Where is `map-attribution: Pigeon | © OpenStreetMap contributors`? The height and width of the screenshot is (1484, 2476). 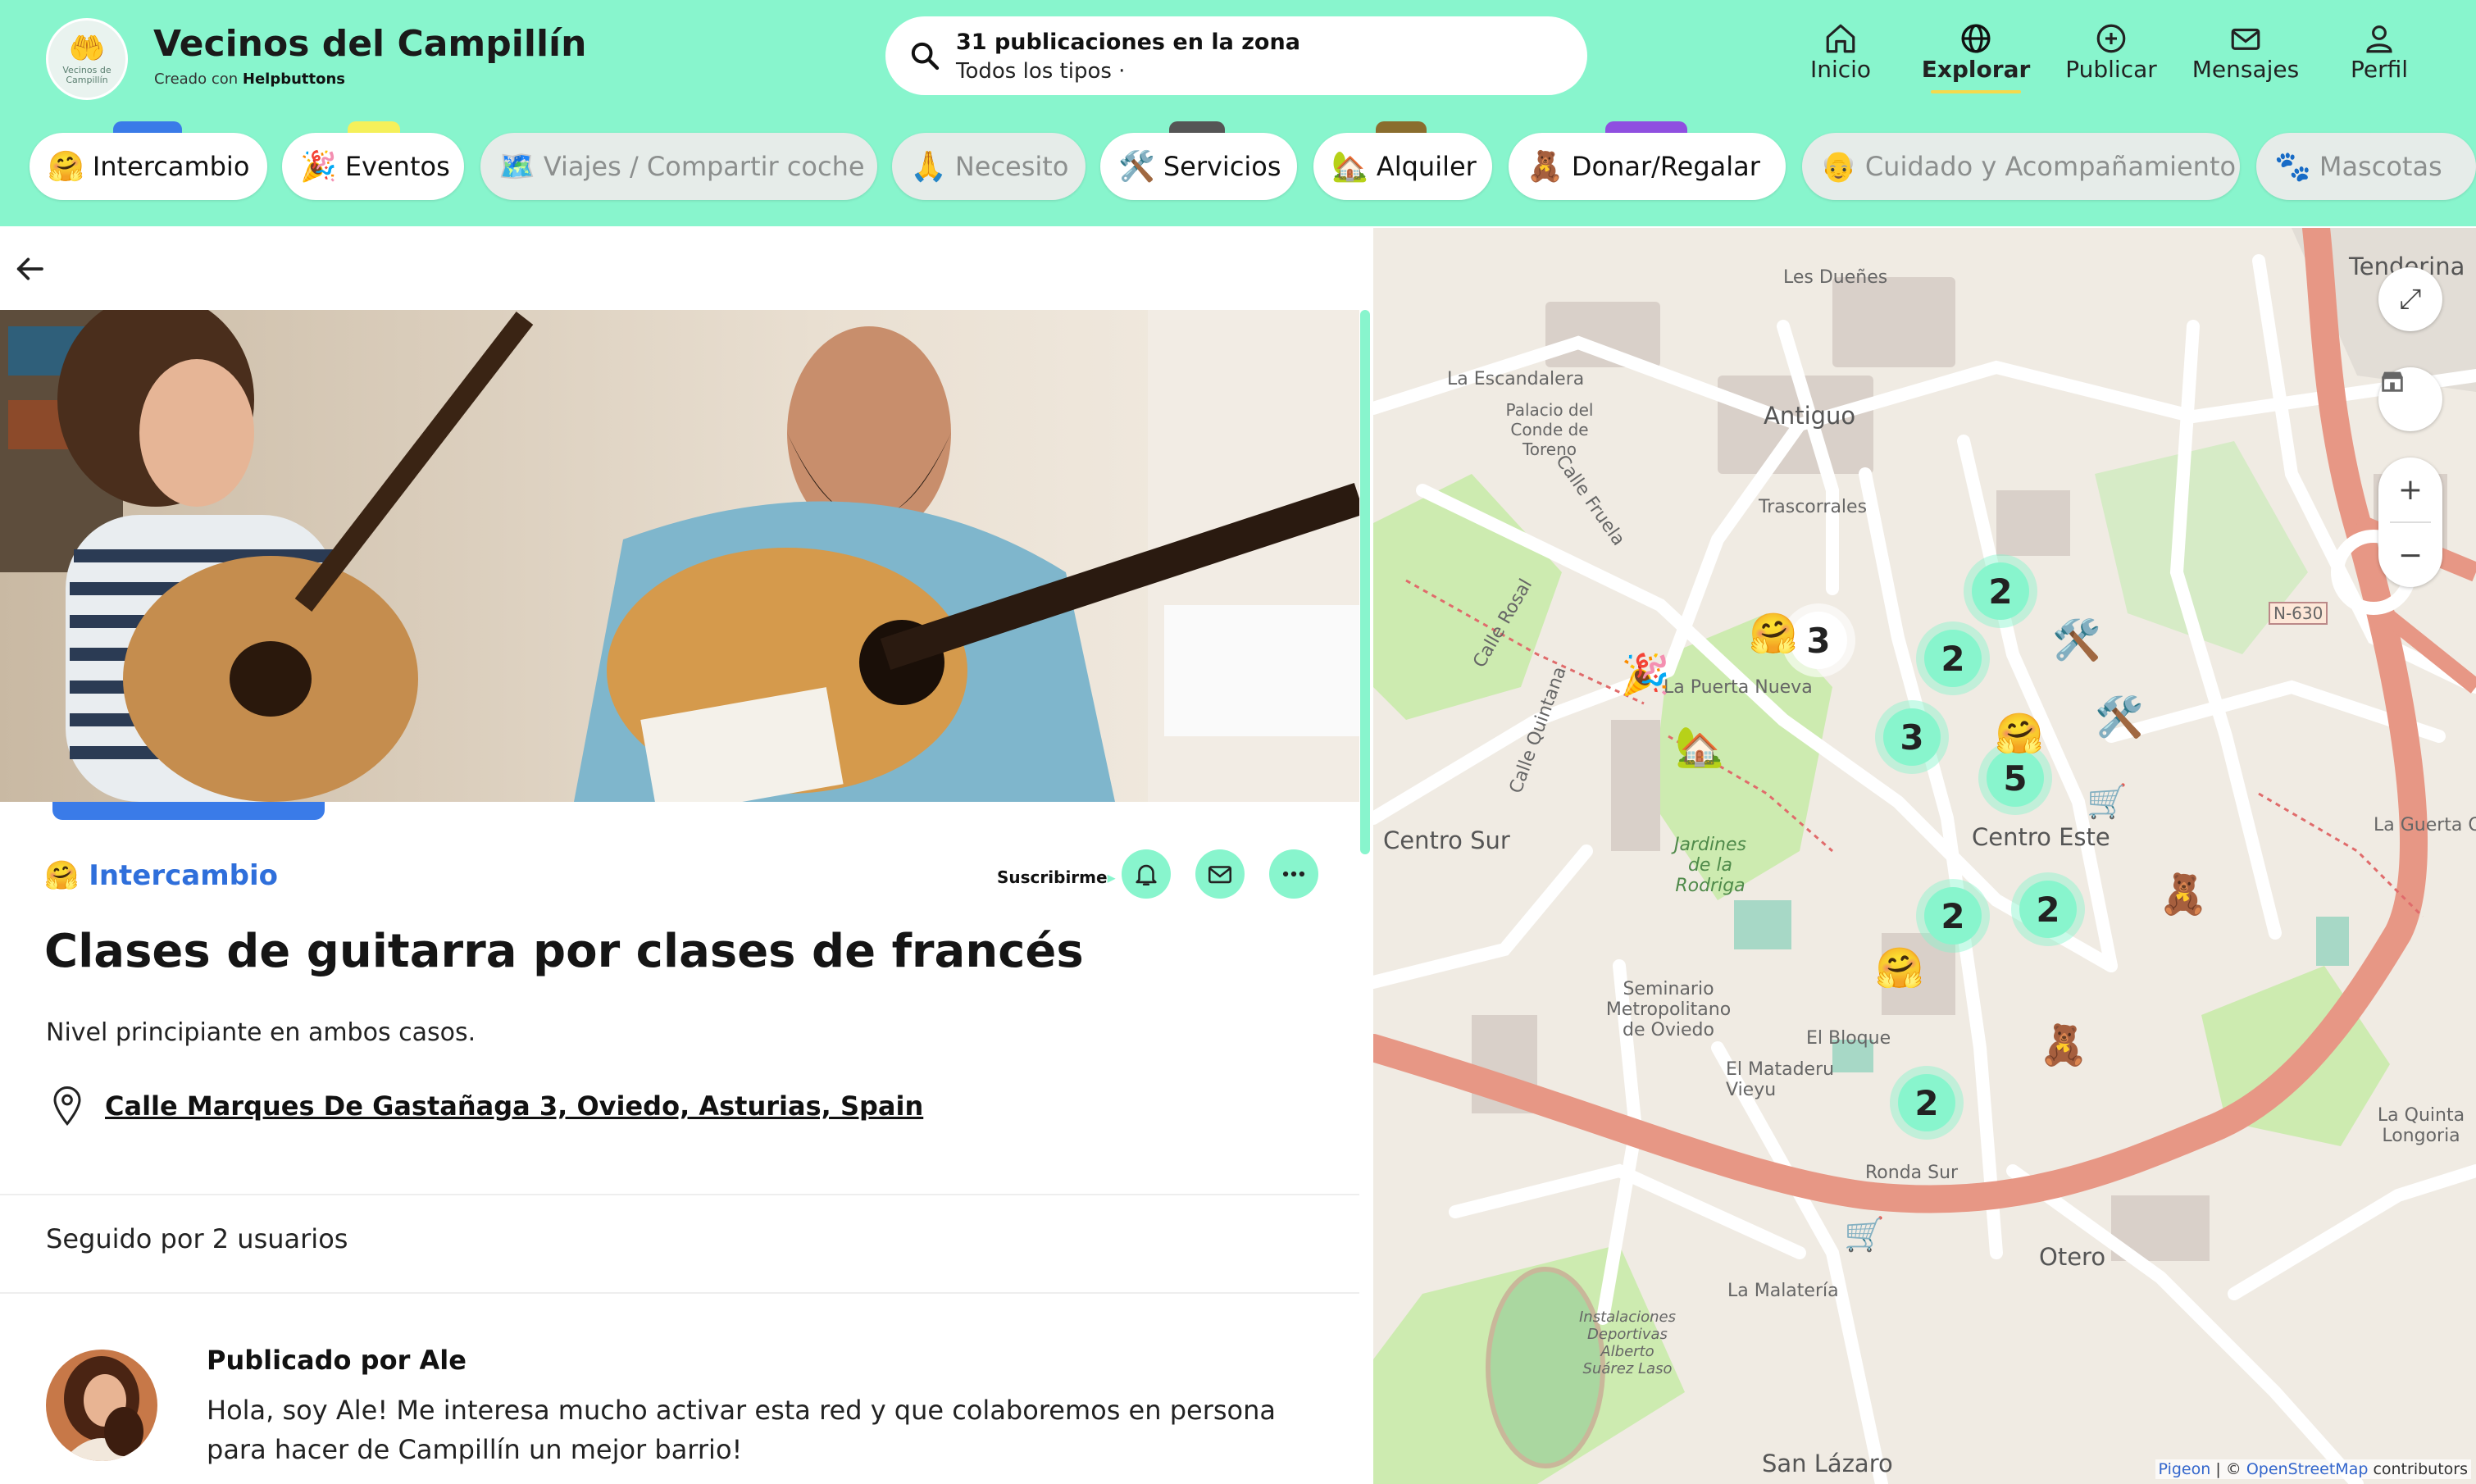
map-attribution: Pigeon | © OpenStreetMap contributors is located at coordinates (2313, 1469).